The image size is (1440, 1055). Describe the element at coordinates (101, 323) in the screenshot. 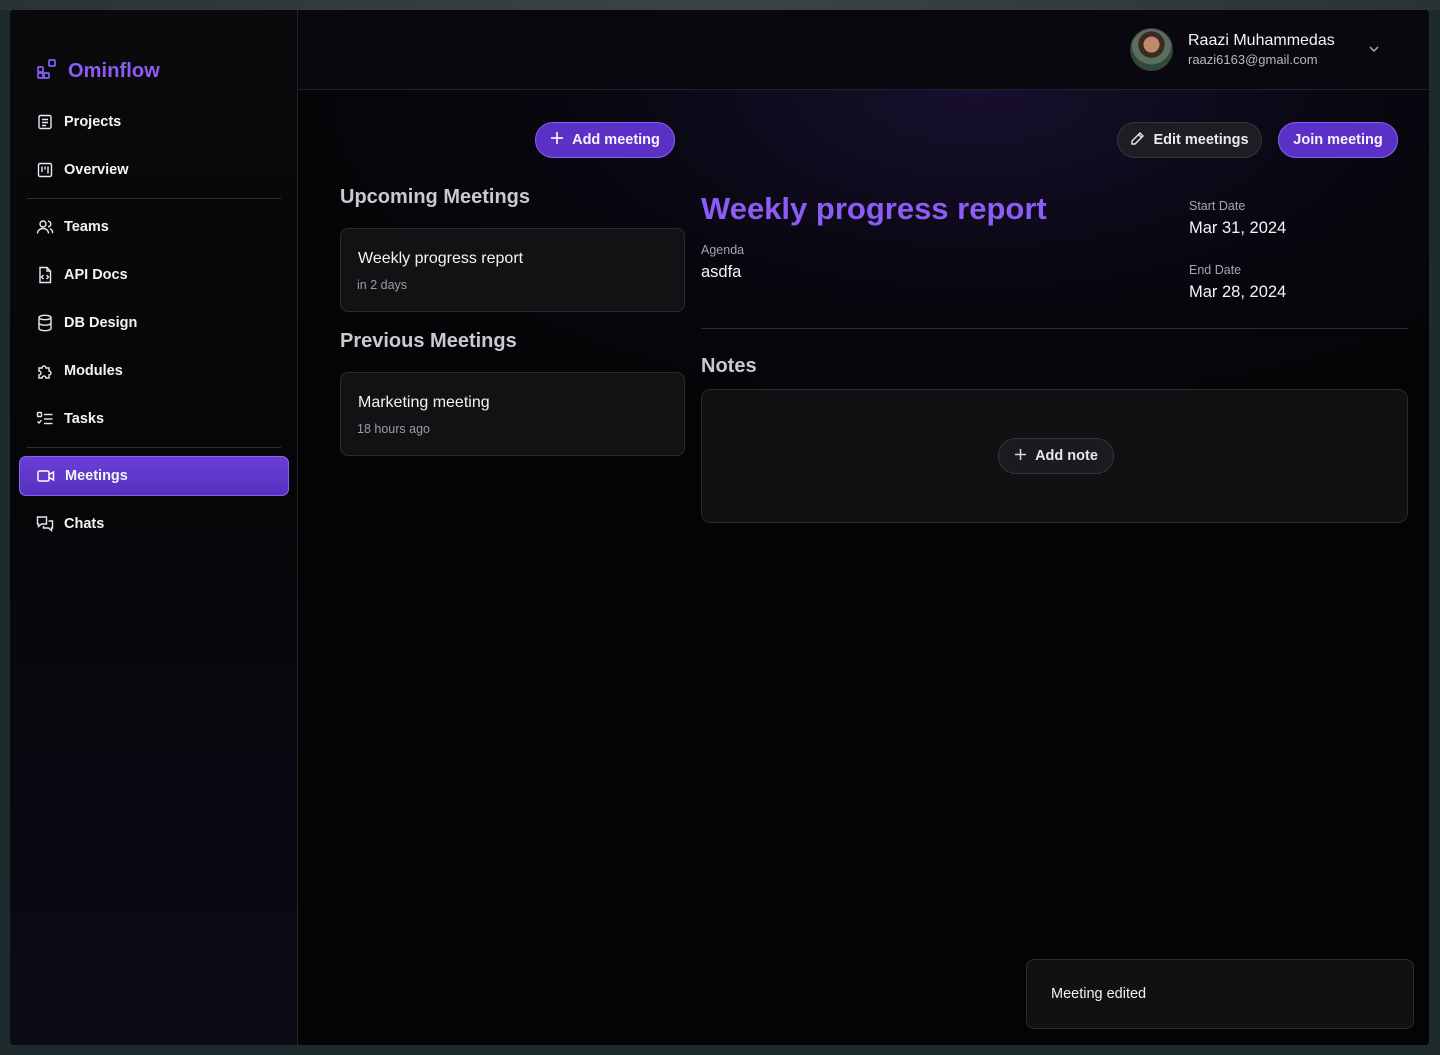

I see `sidebar-item-label: DB Design` at that location.